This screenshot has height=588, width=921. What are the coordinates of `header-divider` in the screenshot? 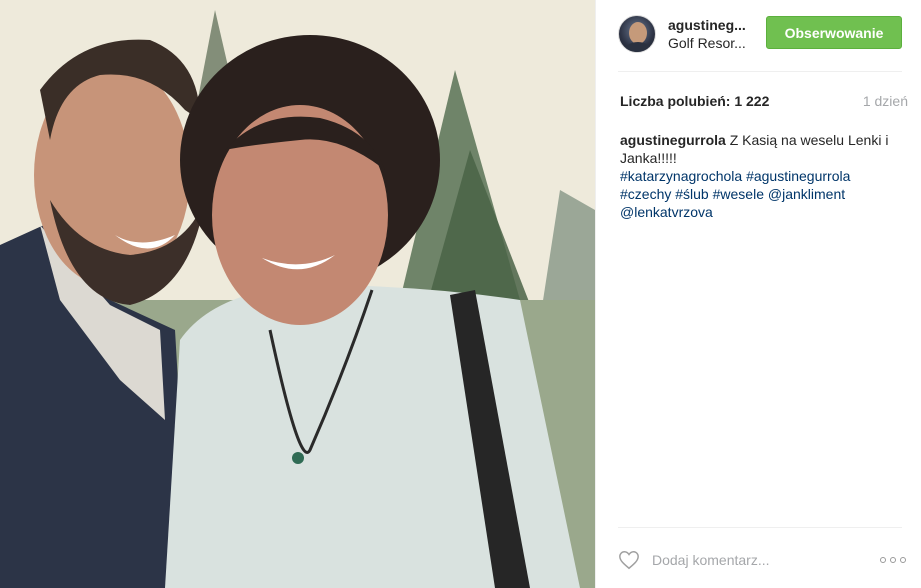 It's located at (760, 71).